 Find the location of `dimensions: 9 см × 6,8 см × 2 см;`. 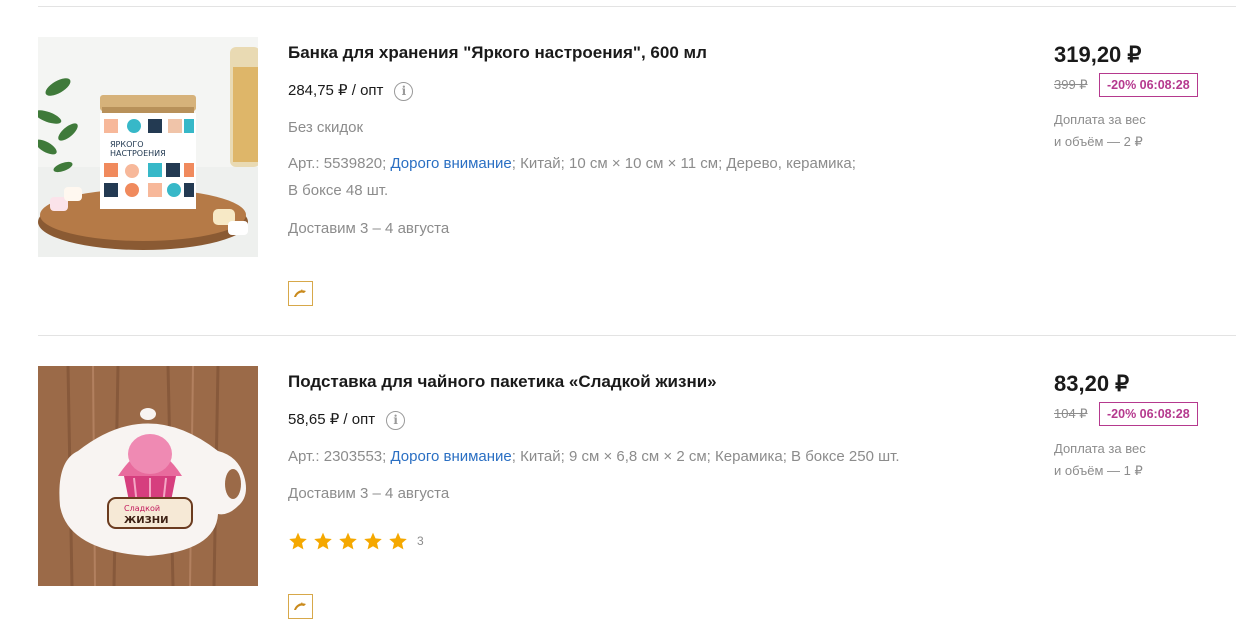

dimensions: 9 см × 6,8 см × 2 см; is located at coordinates (640, 456).